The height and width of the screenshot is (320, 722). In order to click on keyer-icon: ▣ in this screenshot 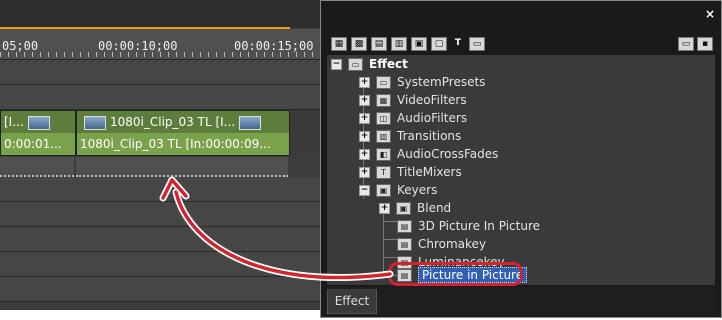, I will do `click(383, 190)`.